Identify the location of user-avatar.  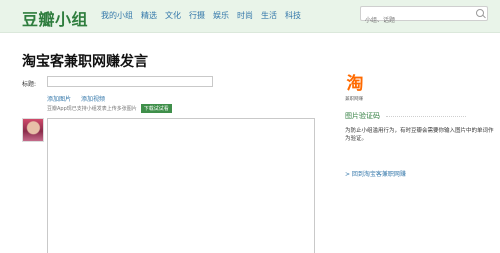
(33, 130).